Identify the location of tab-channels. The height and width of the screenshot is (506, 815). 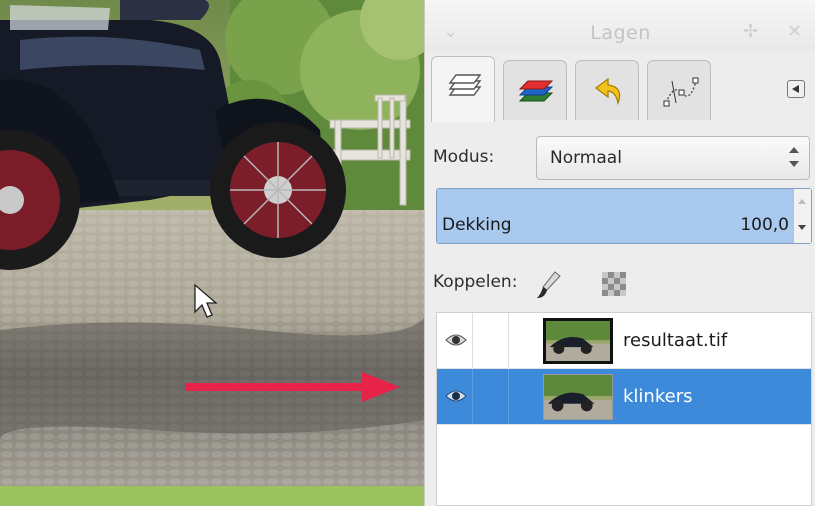
(535, 90).